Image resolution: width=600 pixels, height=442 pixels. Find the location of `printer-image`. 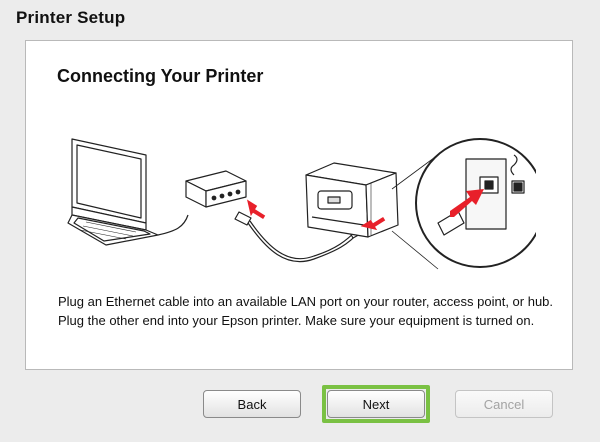

printer-image is located at coordinates (352, 200).